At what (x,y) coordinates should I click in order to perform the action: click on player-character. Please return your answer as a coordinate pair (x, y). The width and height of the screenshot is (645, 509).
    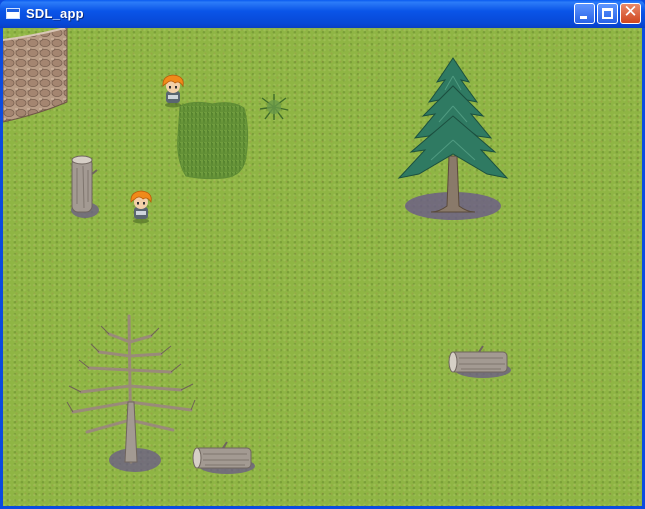
    Looking at the image, I should click on (173, 91).